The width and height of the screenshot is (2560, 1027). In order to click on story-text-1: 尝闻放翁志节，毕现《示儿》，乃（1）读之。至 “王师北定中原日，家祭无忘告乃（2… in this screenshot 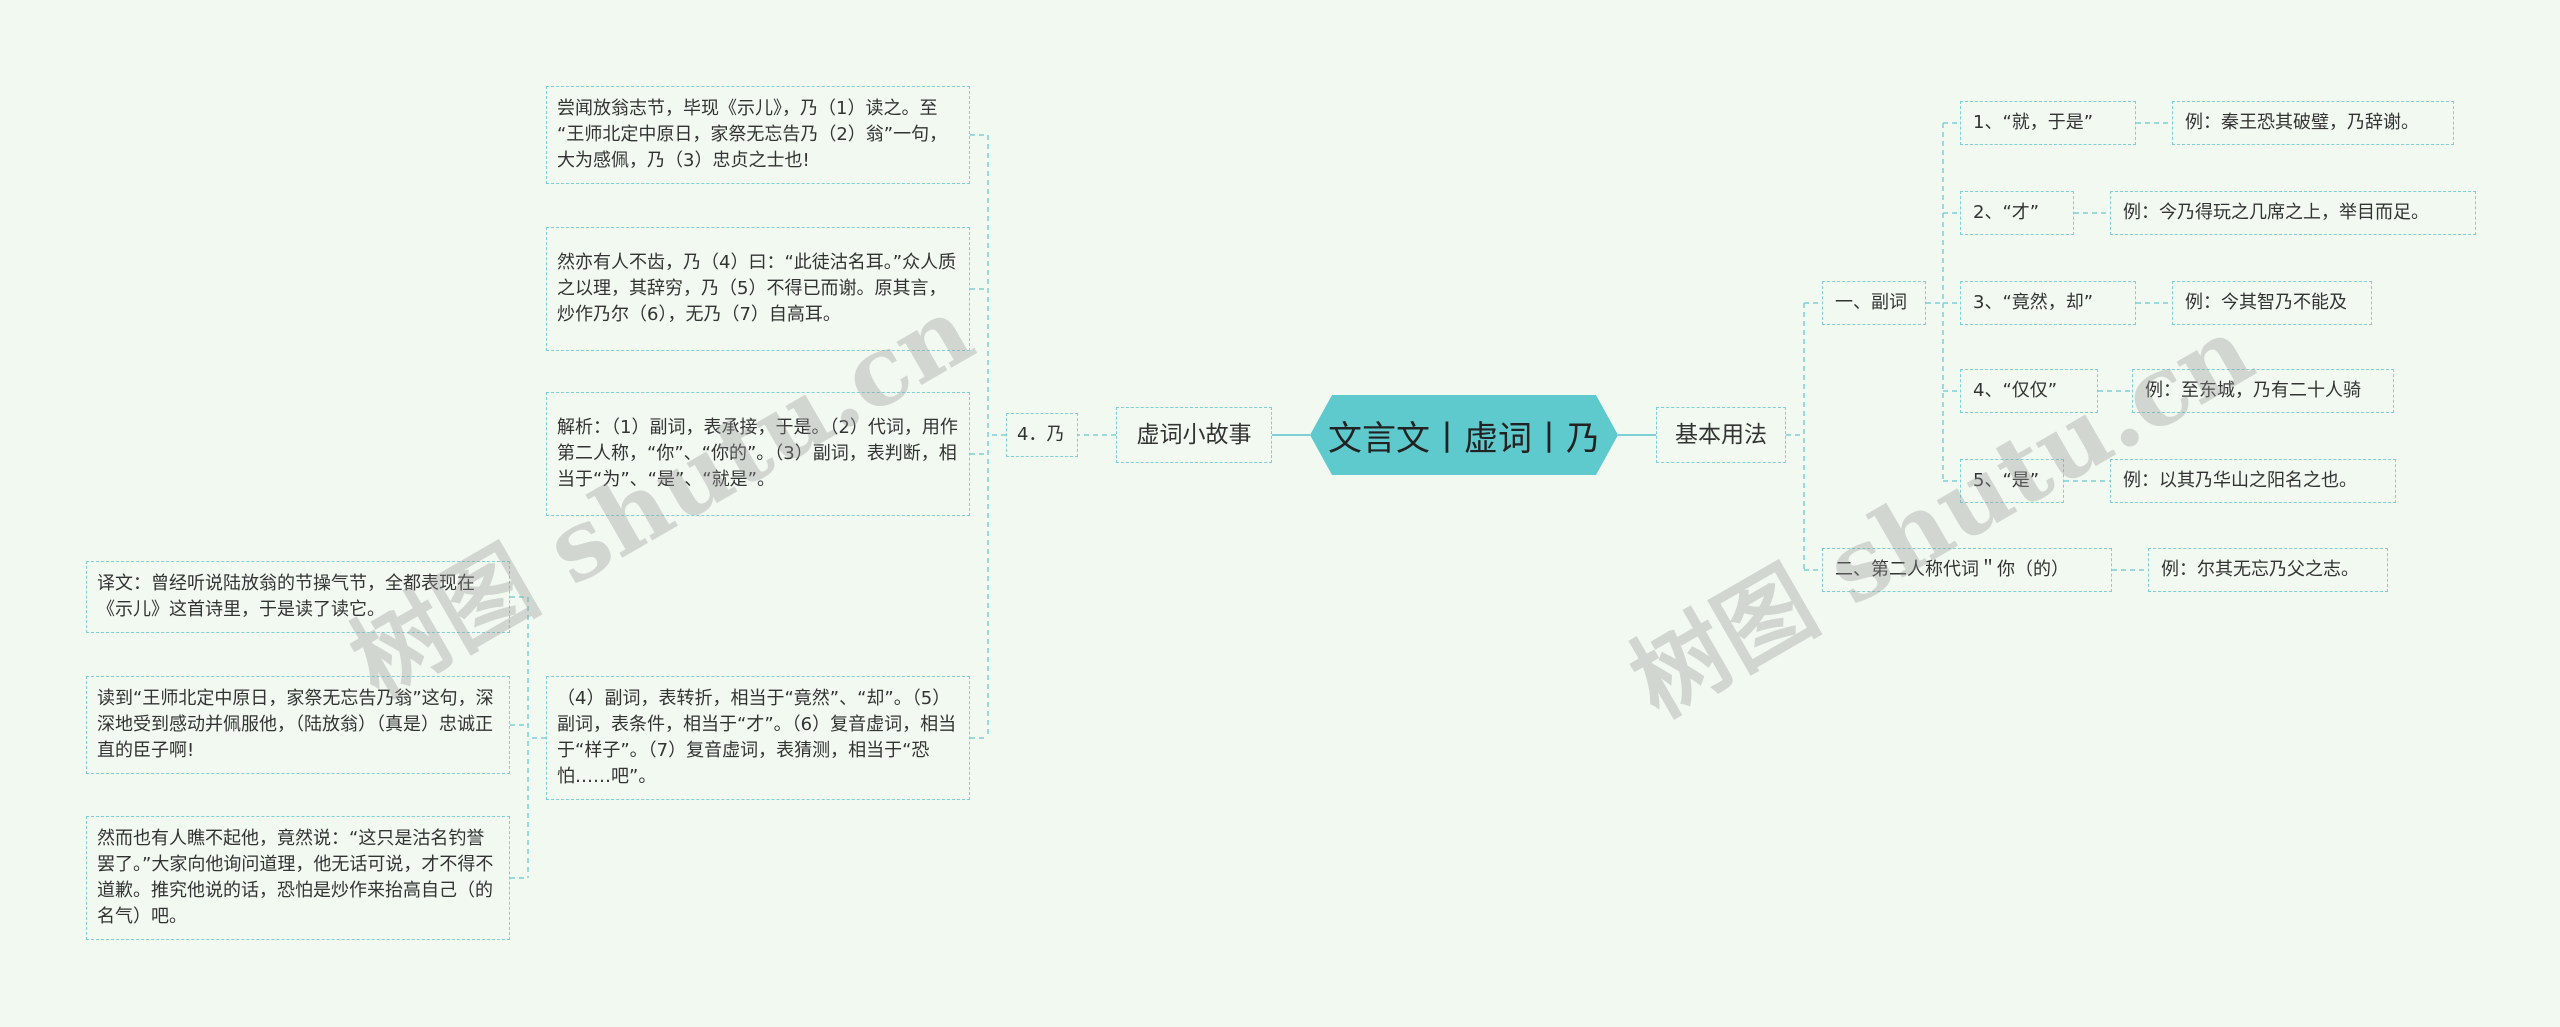, I will do `click(758, 135)`.